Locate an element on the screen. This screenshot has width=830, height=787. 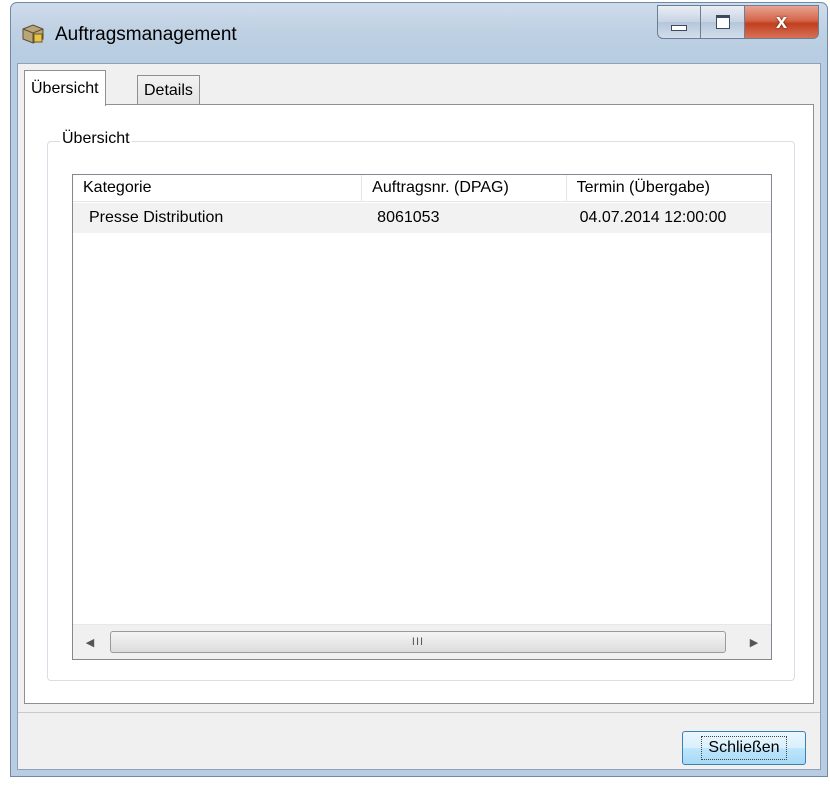
arrow-left-icon: ◀ is located at coordinates (90, 642).